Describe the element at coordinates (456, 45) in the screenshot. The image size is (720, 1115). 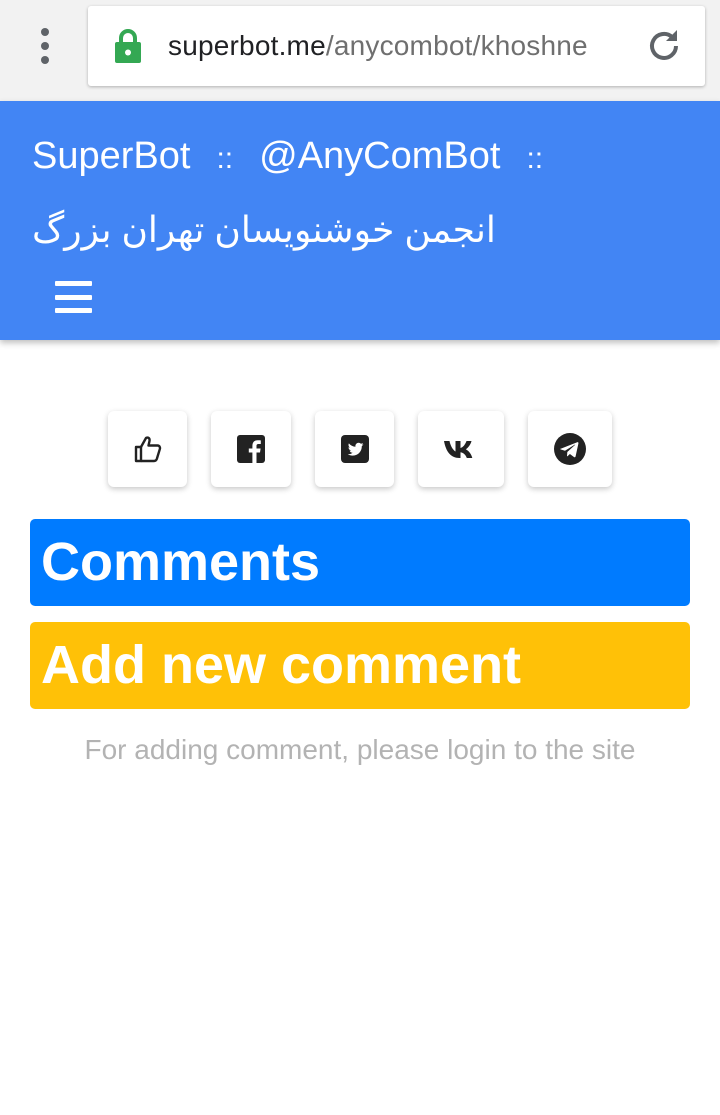
I see `url-path: /anycombot/khoshne` at that location.